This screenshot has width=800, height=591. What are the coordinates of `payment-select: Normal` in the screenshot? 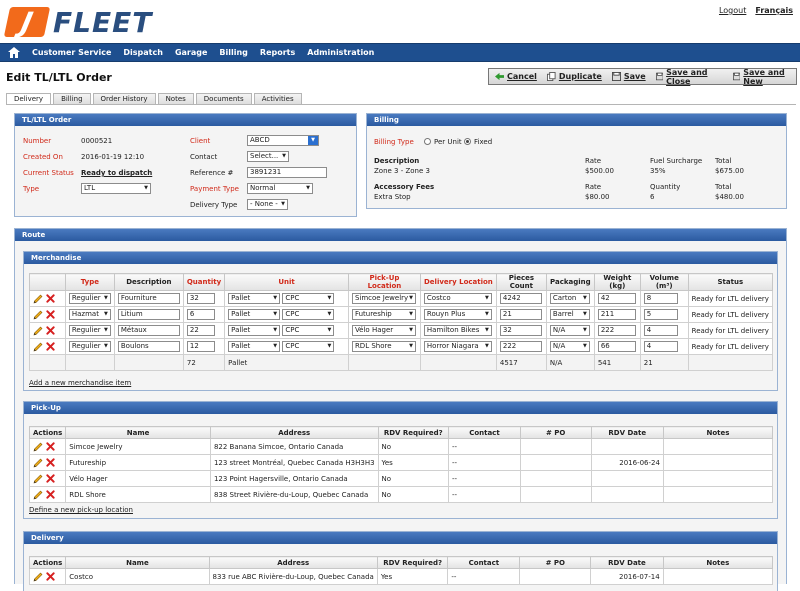 It's located at (280, 188).